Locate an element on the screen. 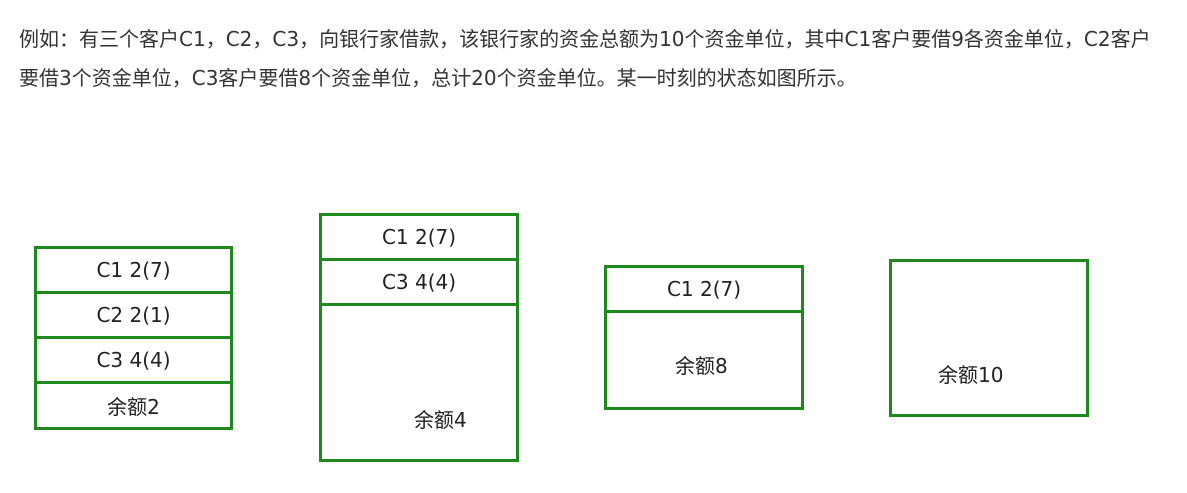  state-3-remaining: 余额8 is located at coordinates (701, 366).